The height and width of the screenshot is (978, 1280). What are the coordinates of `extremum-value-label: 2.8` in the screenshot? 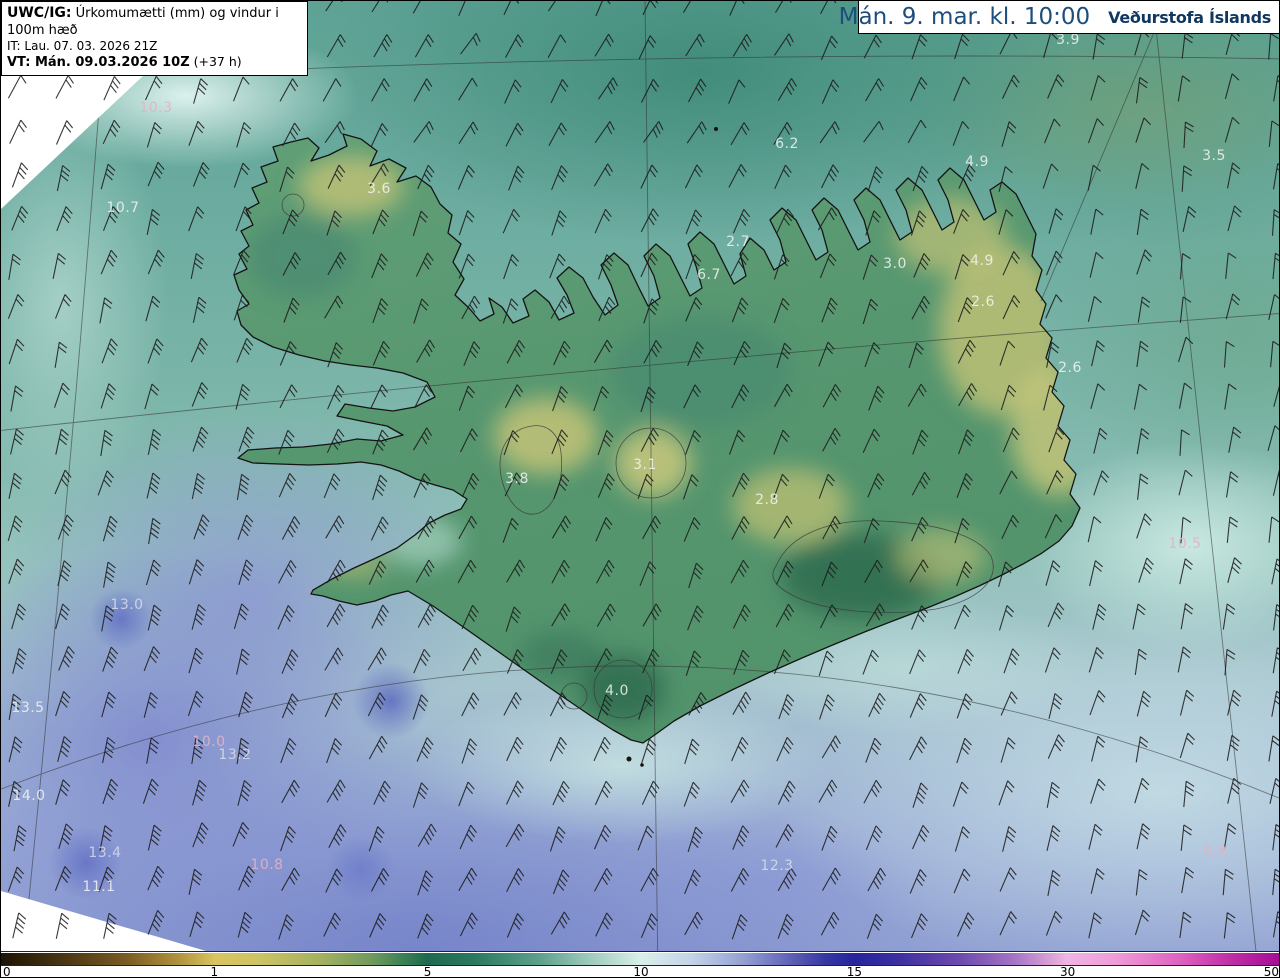 It's located at (767, 500).